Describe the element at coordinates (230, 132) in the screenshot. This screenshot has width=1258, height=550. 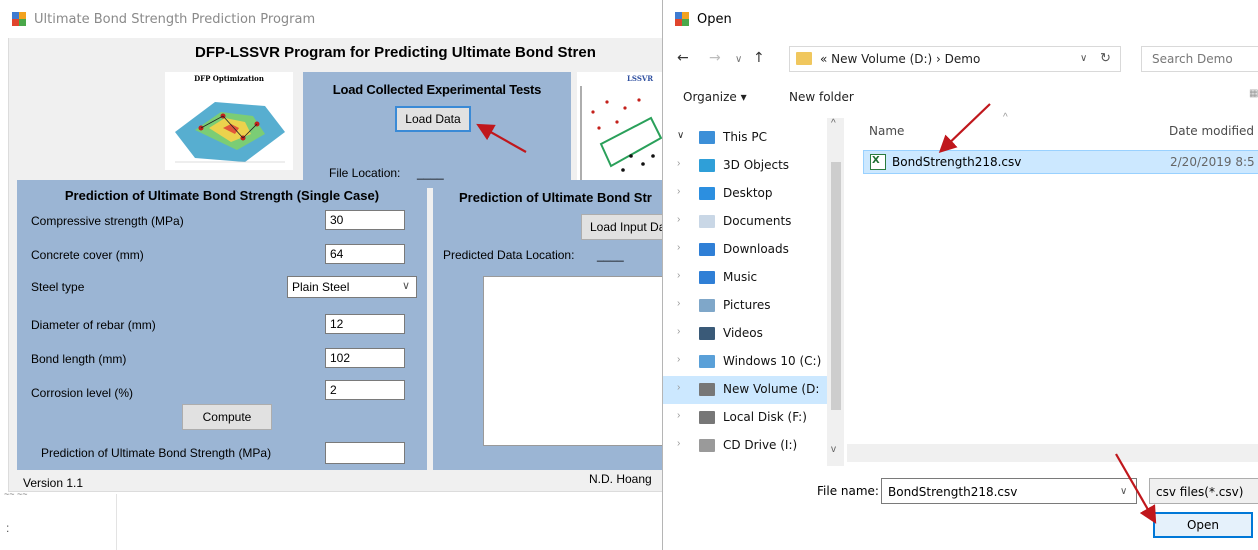
I see `dfp-surface-plot` at that location.